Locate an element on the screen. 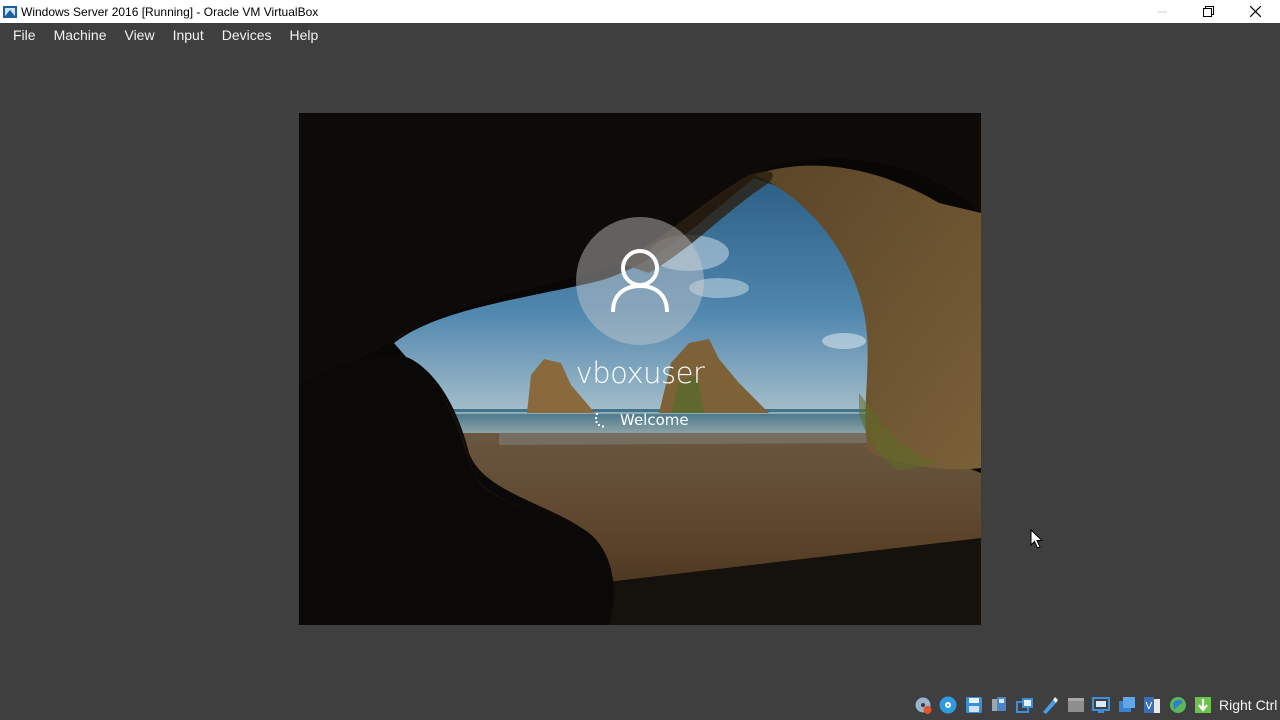 This screenshot has width=1280, height=720. recording-indicator is located at coordinates (1126, 705).